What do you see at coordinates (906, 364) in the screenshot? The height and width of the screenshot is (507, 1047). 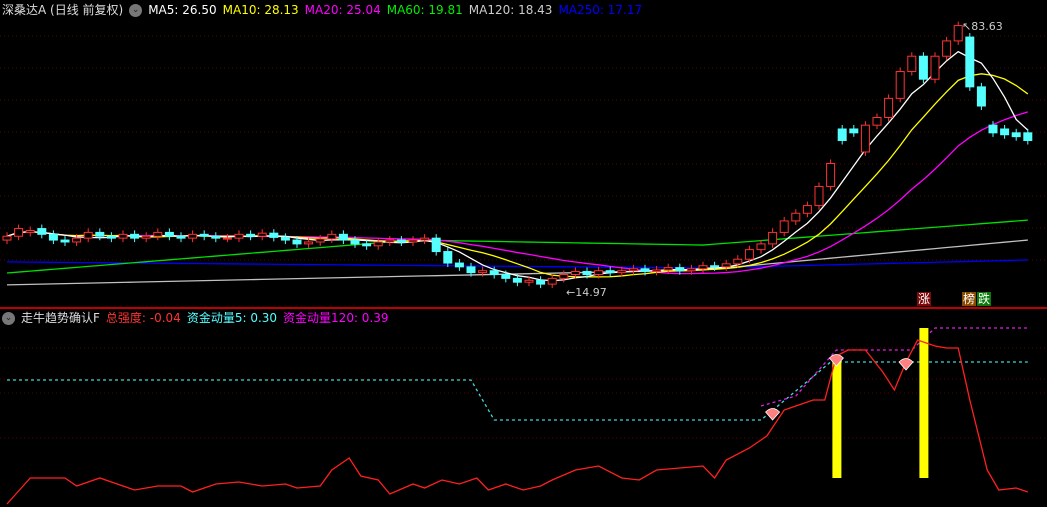 I see `signal-diamond-icon` at bounding box center [906, 364].